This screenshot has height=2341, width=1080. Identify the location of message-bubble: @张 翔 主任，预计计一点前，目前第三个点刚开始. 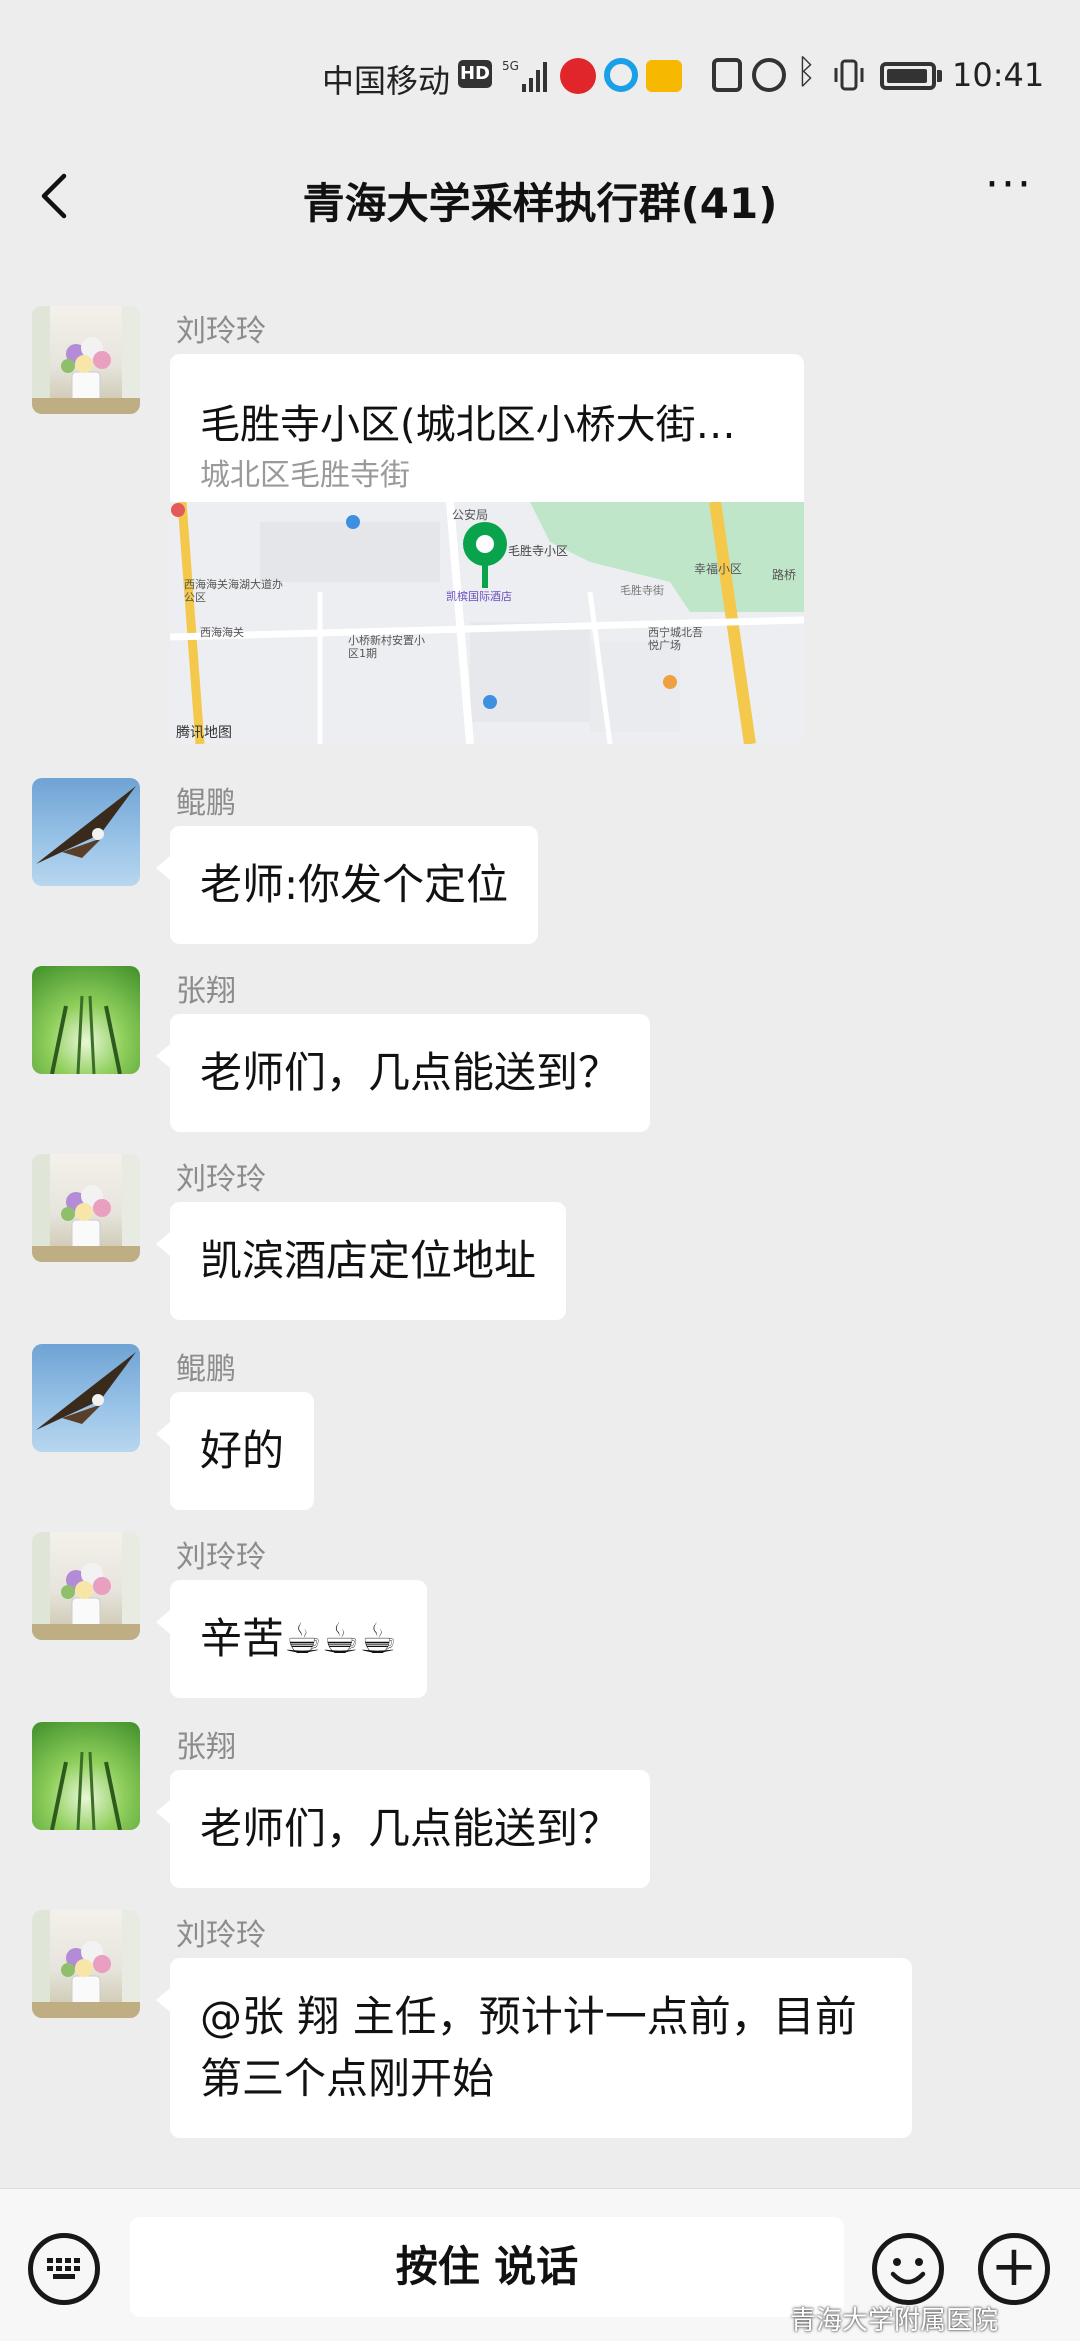
(534, 2048).